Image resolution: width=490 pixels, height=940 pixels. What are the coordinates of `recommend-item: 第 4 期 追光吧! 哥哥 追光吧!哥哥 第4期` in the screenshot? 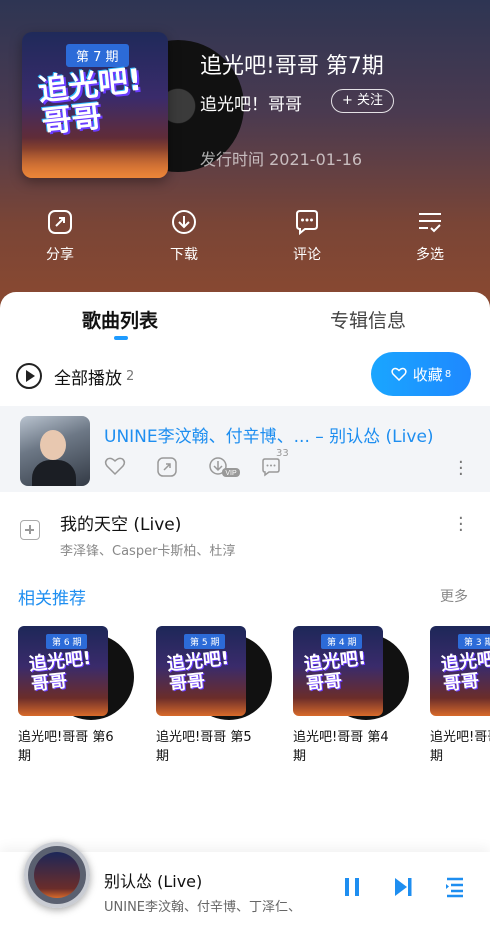 It's located at (353, 696).